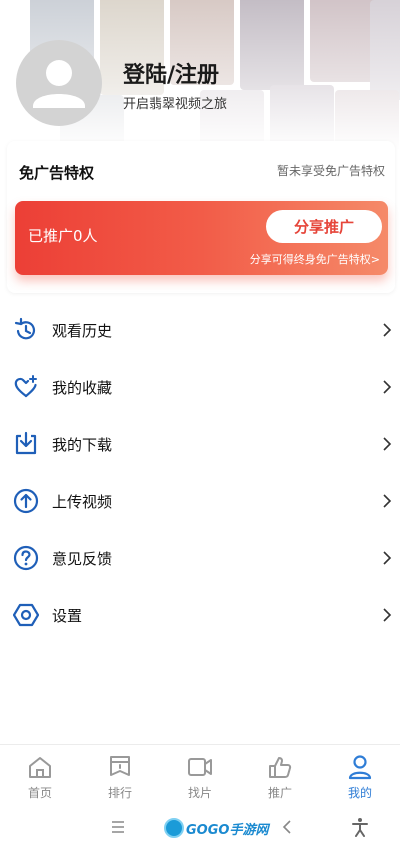  Describe the element at coordinates (360, 827) in the screenshot. I see `accessibility-icon` at that location.